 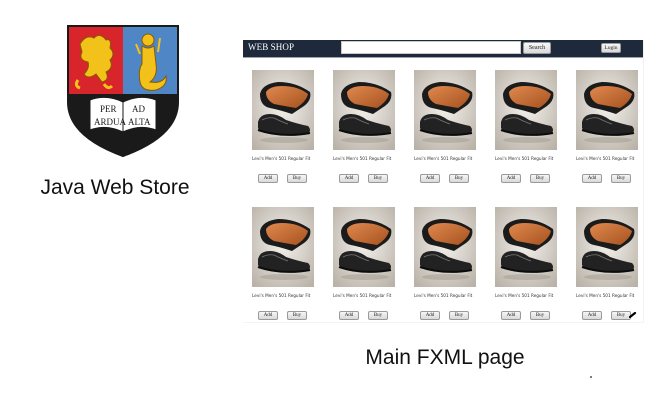 I want to click on login-button: Login, so click(x=611, y=48).